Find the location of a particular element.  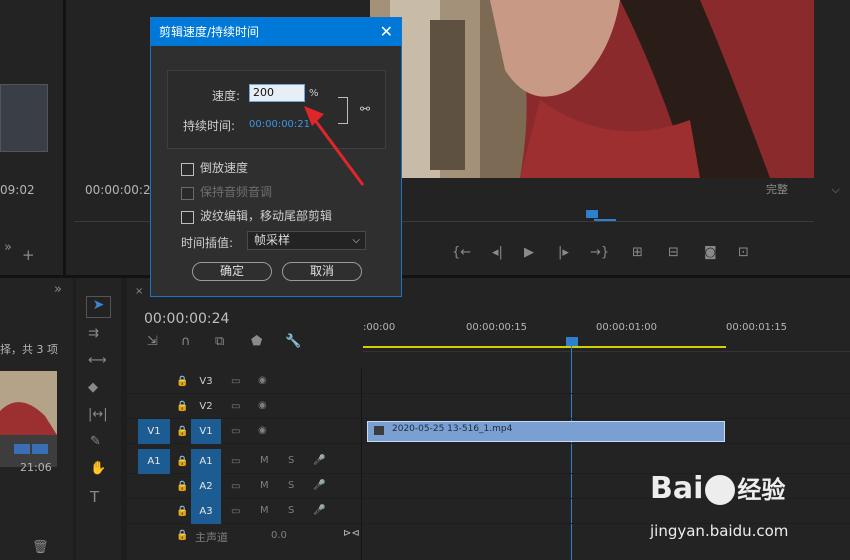

ripple-edit-option: 波纹编辑，移动尾部剪辑 is located at coordinates (256, 215).